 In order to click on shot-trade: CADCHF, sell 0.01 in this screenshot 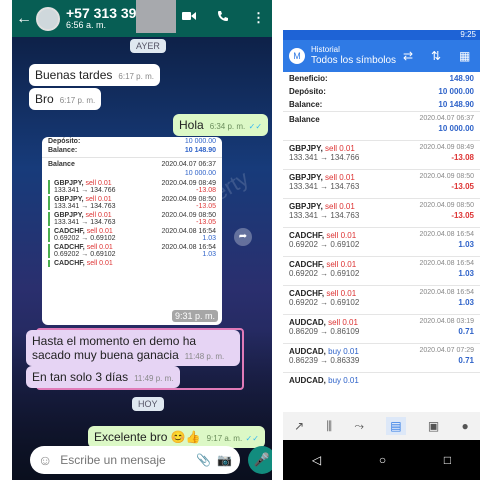, I will do `click(132, 263)`.